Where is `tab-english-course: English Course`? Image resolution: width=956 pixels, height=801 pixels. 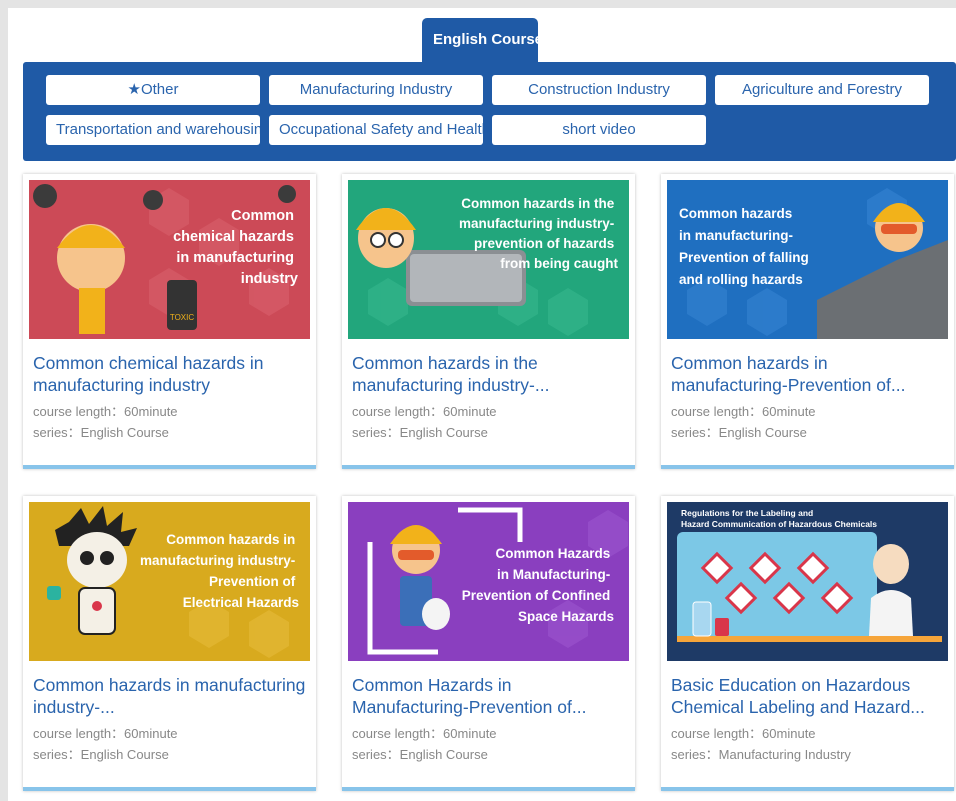
tab-english-course: English Course is located at coordinates (480, 41).